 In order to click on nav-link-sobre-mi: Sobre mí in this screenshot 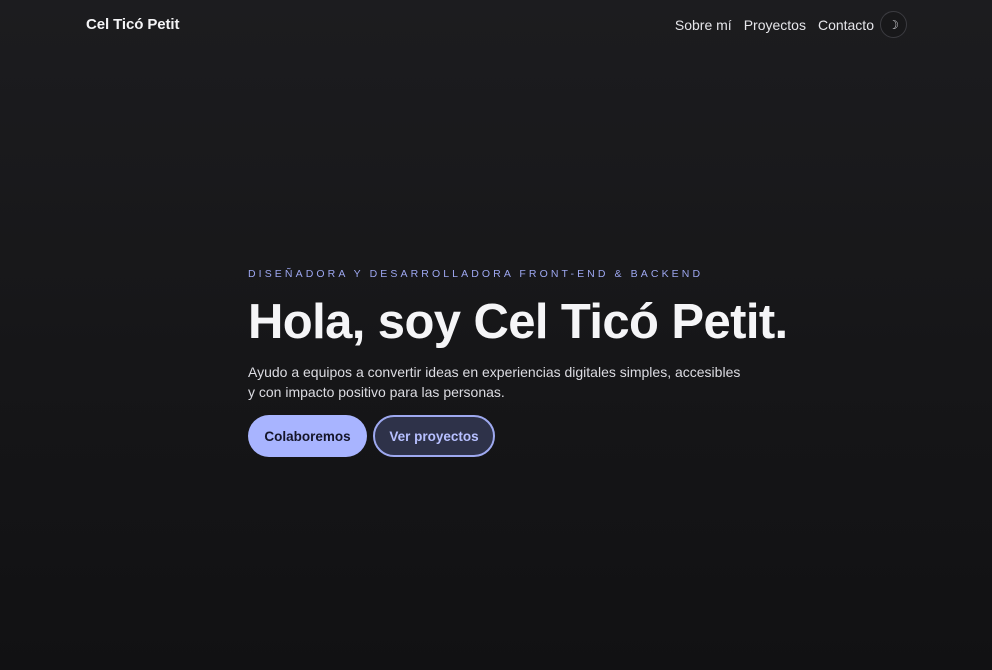, I will do `click(703, 25)`.